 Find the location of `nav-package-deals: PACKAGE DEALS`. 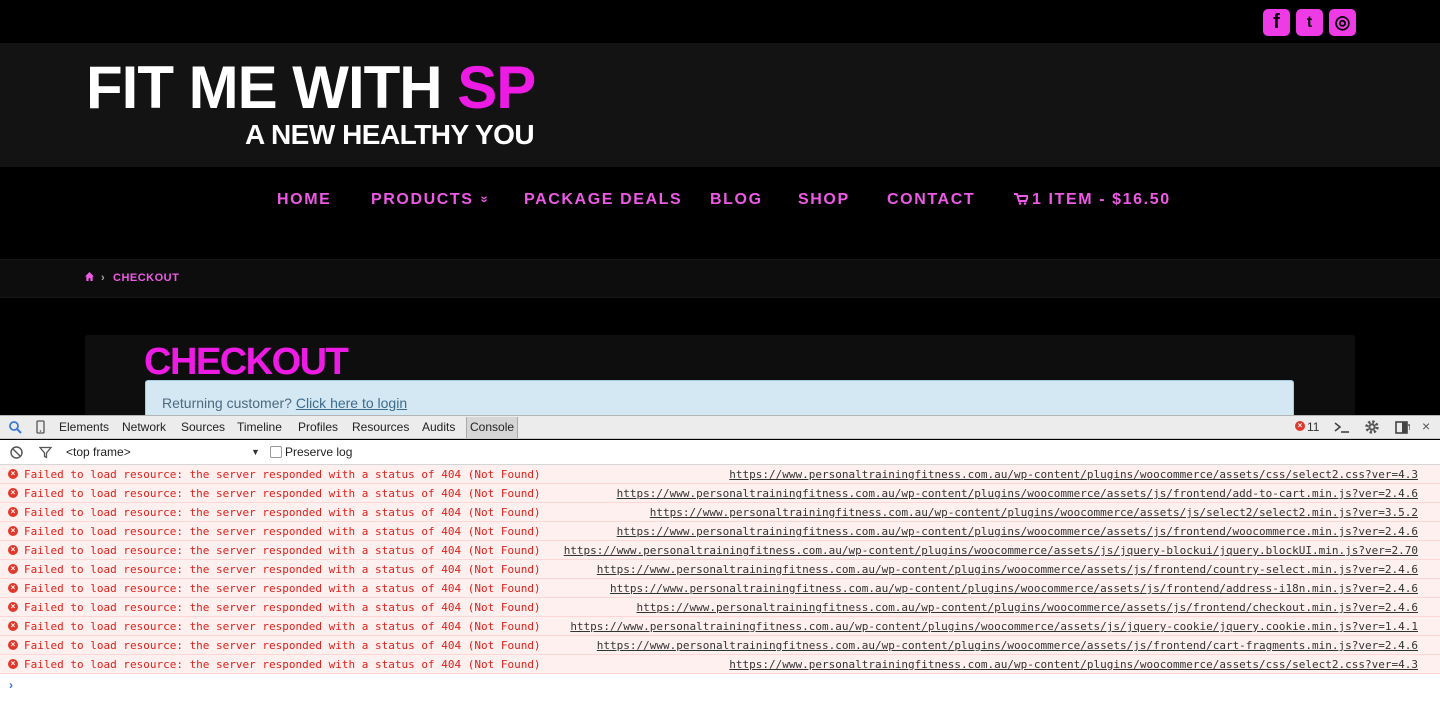

nav-package-deals: PACKAGE DEALS is located at coordinates (603, 200).